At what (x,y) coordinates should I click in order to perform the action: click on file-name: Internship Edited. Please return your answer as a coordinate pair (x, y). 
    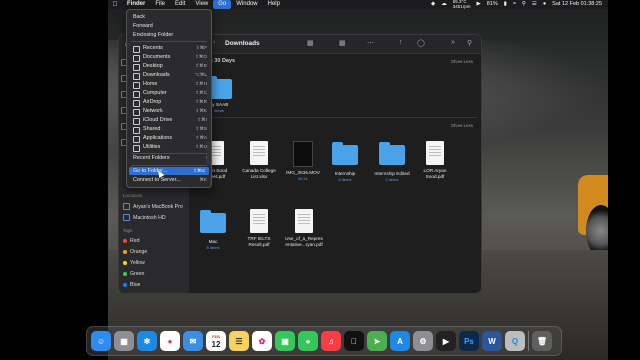
    Looking at the image, I should click on (392, 173).